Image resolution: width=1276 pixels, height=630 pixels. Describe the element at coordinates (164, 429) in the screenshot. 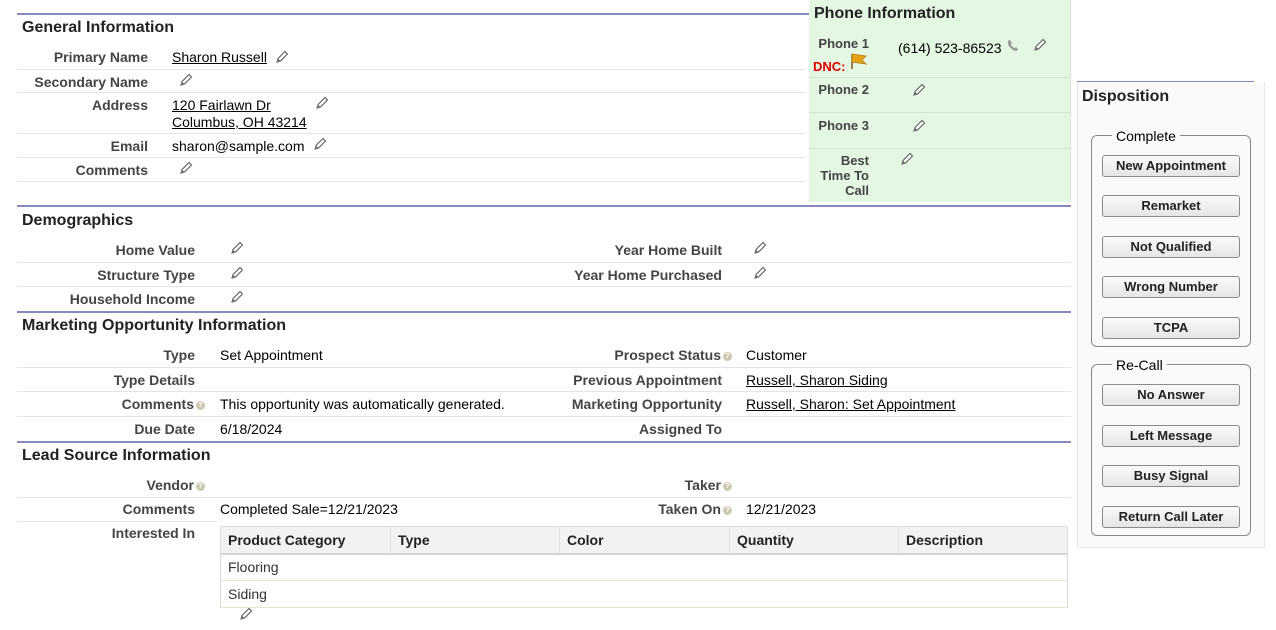

I see `due-date-label: Due Date` at that location.